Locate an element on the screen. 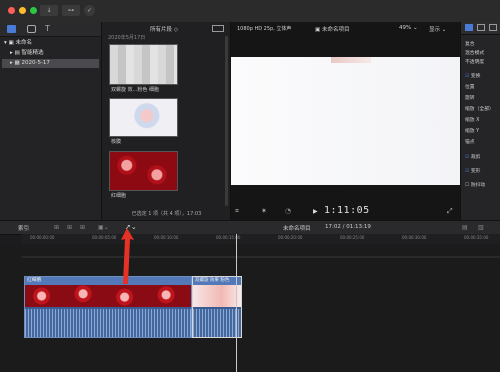 Image resolution: width=500 pixels, height=372 pixels. background-tasks-button: ✓ is located at coordinates (89, 10).